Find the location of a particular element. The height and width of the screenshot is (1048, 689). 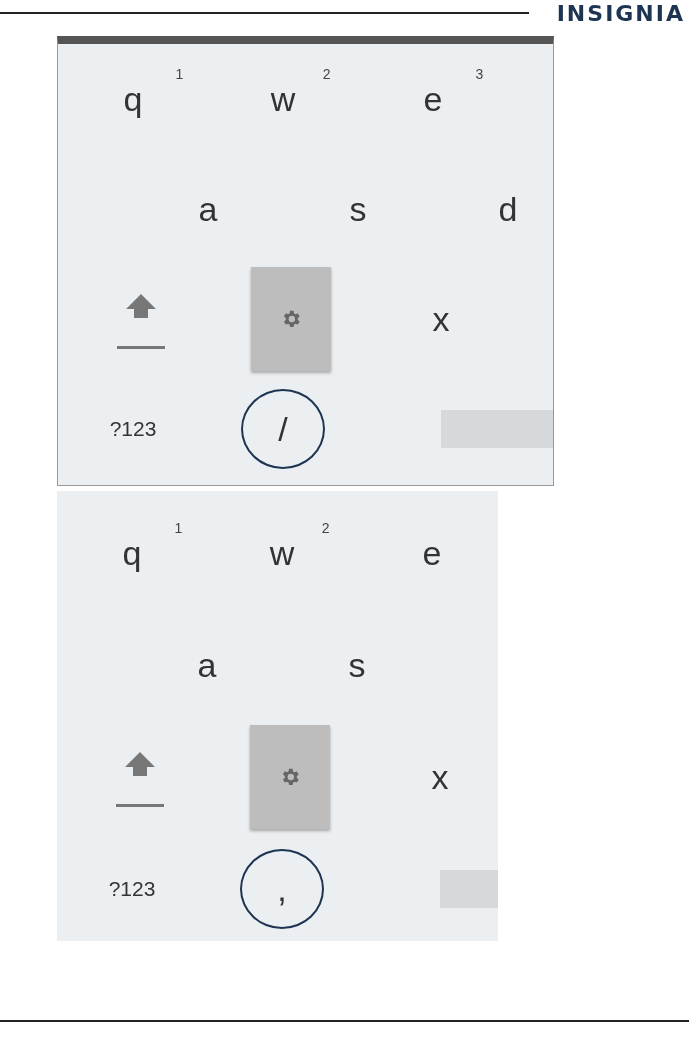

brand-logo: INSIGNIA is located at coordinates (620, 13).